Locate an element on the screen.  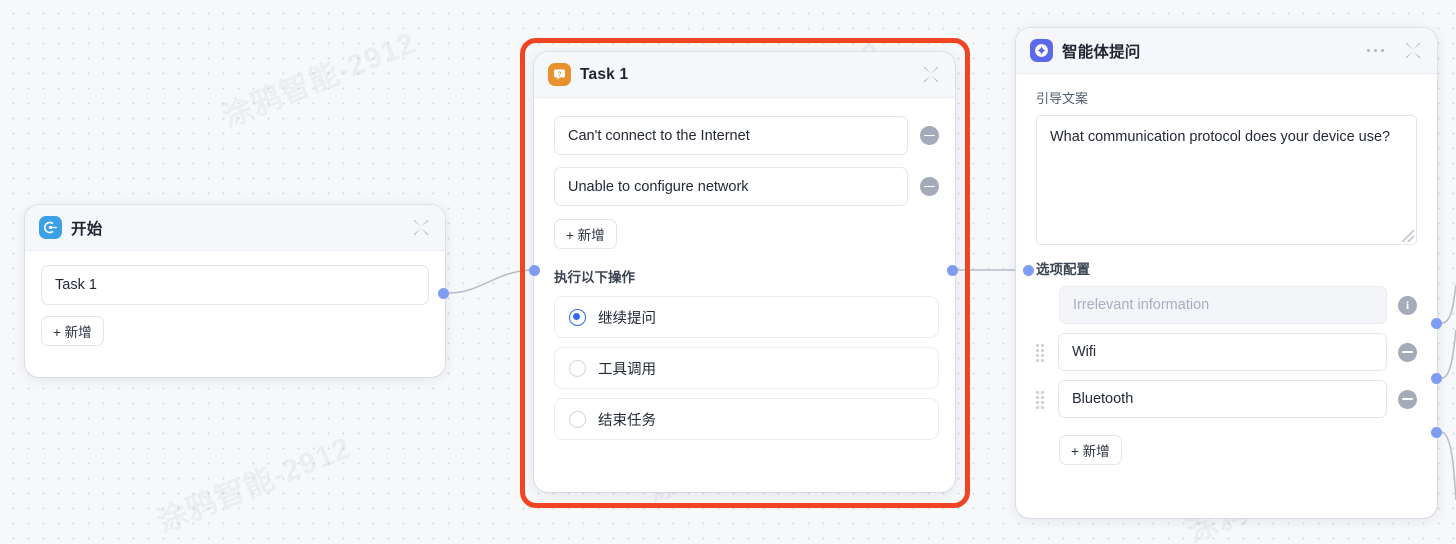
question-bubble-icon: ? is located at coordinates (559, 74).